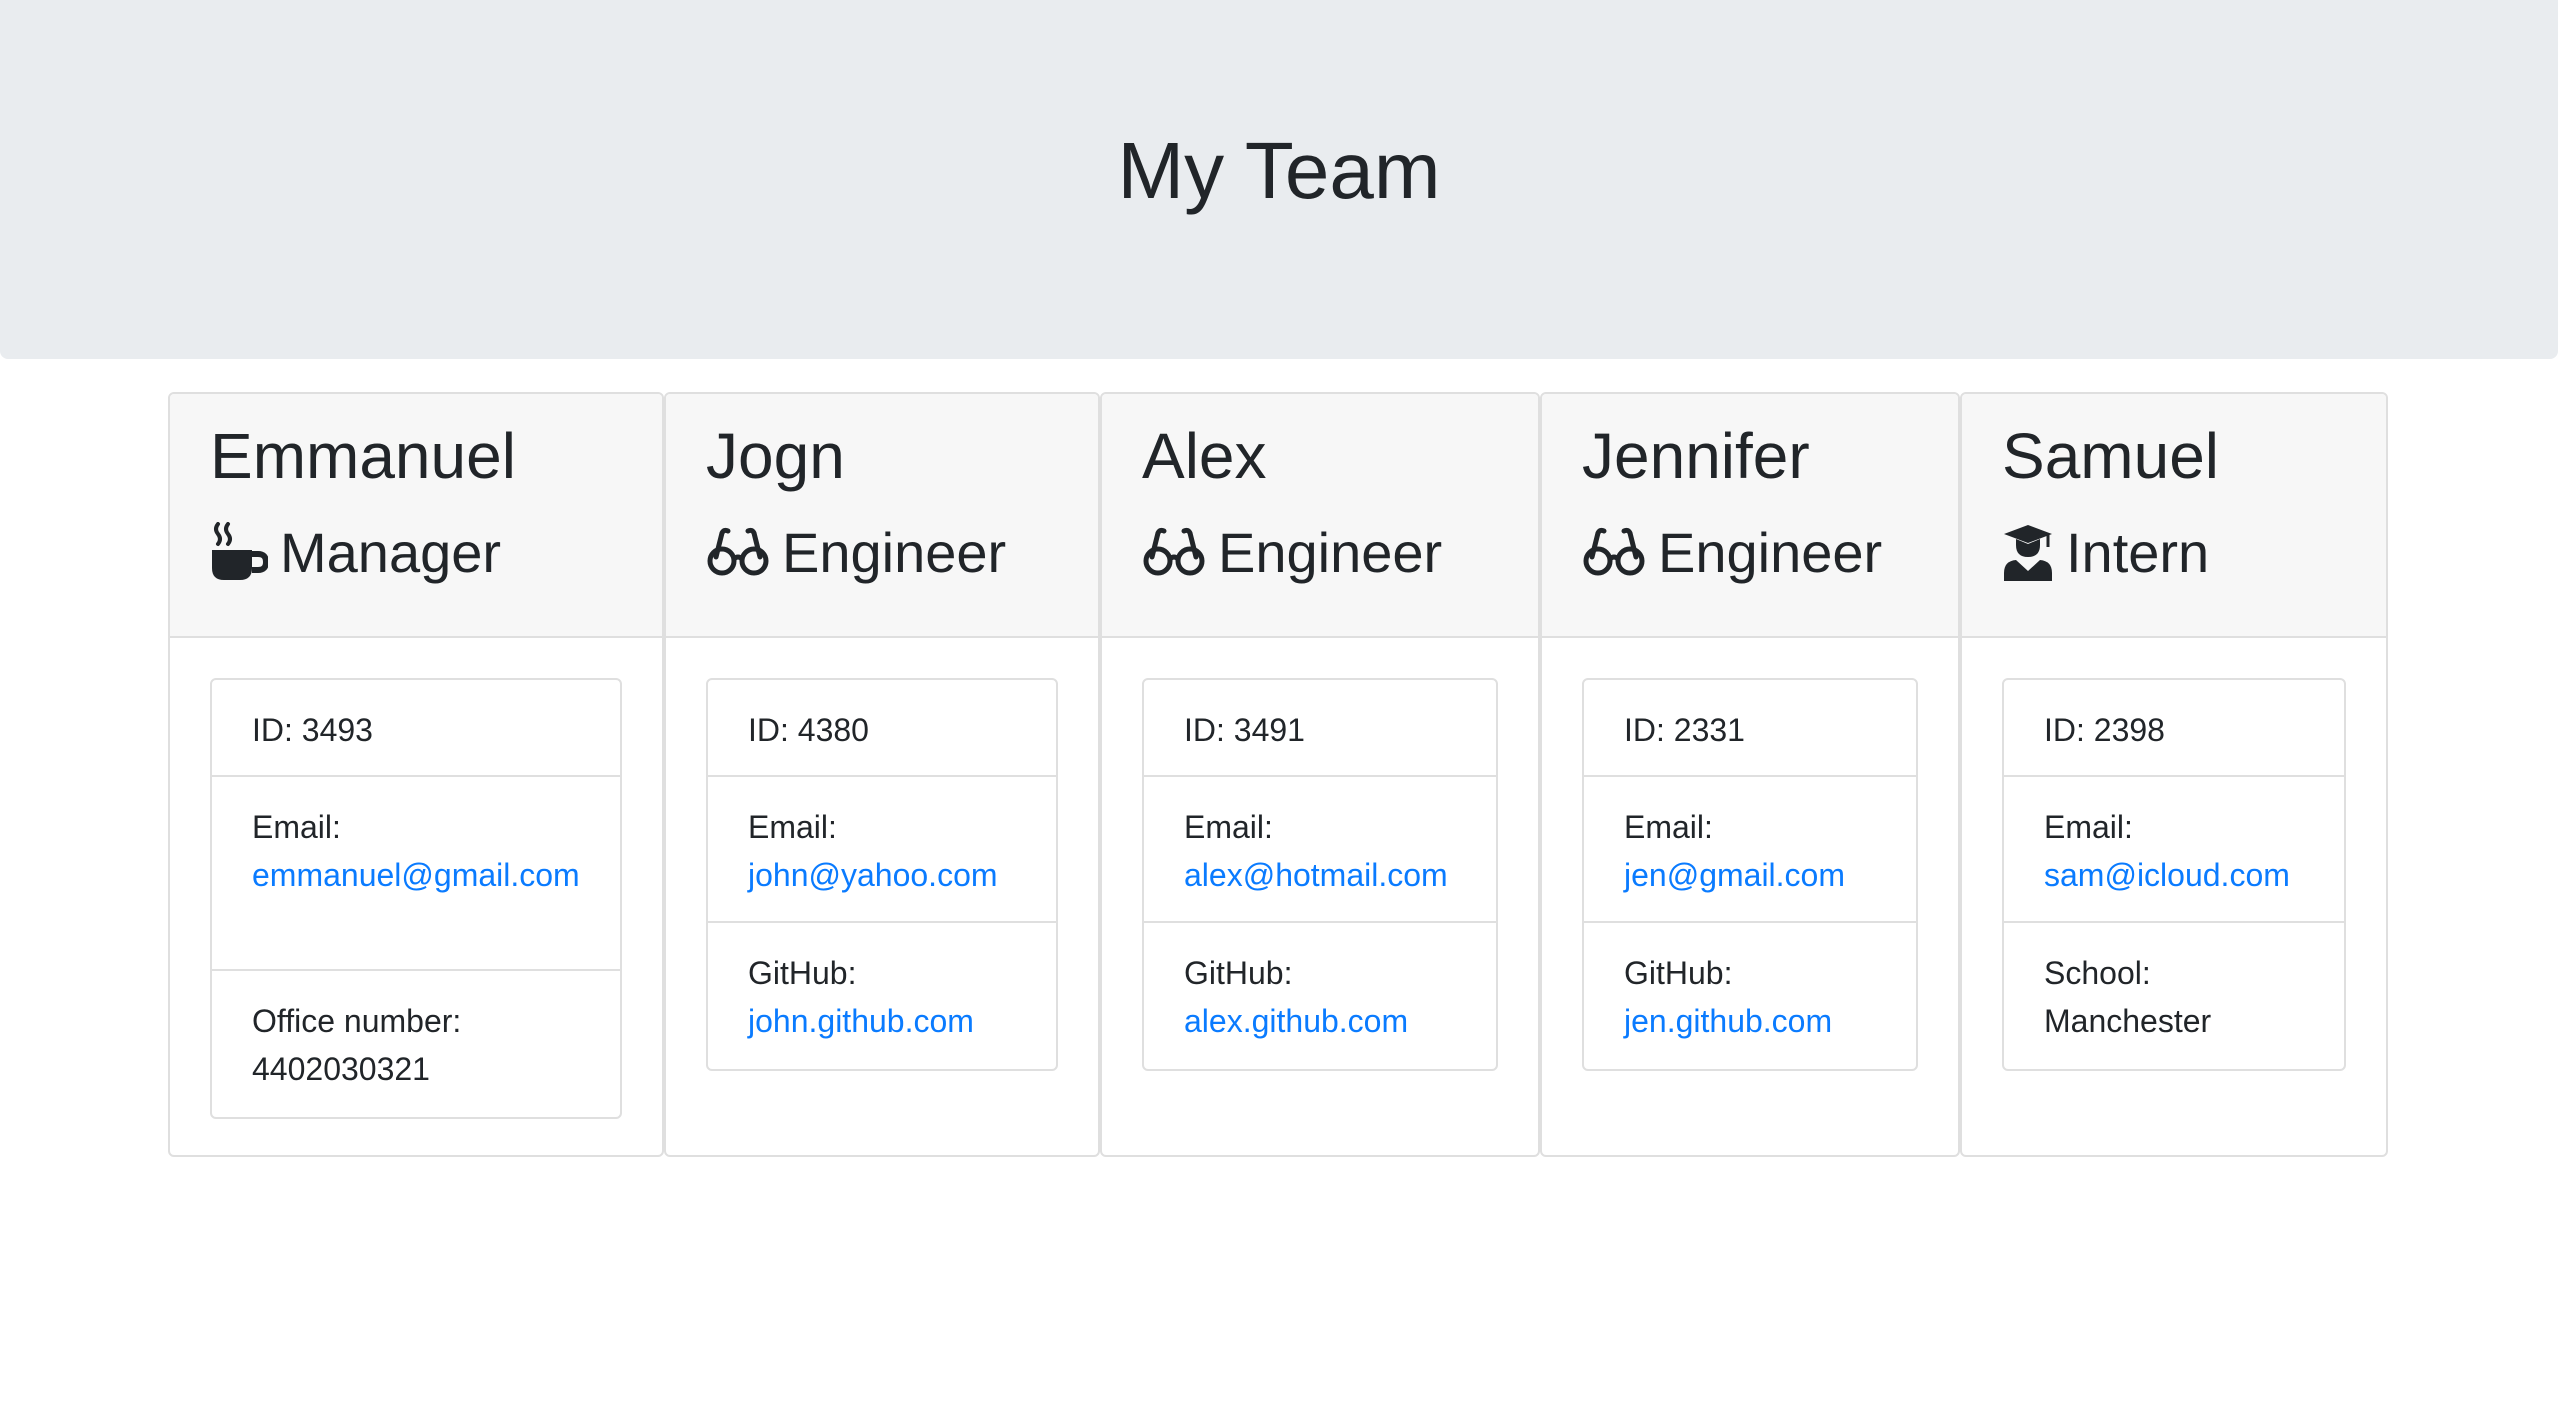  What do you see at coordinates (416, 728) in the screenshot?
I see `id-item: ID: 3493` at bounding box center [416, 728].